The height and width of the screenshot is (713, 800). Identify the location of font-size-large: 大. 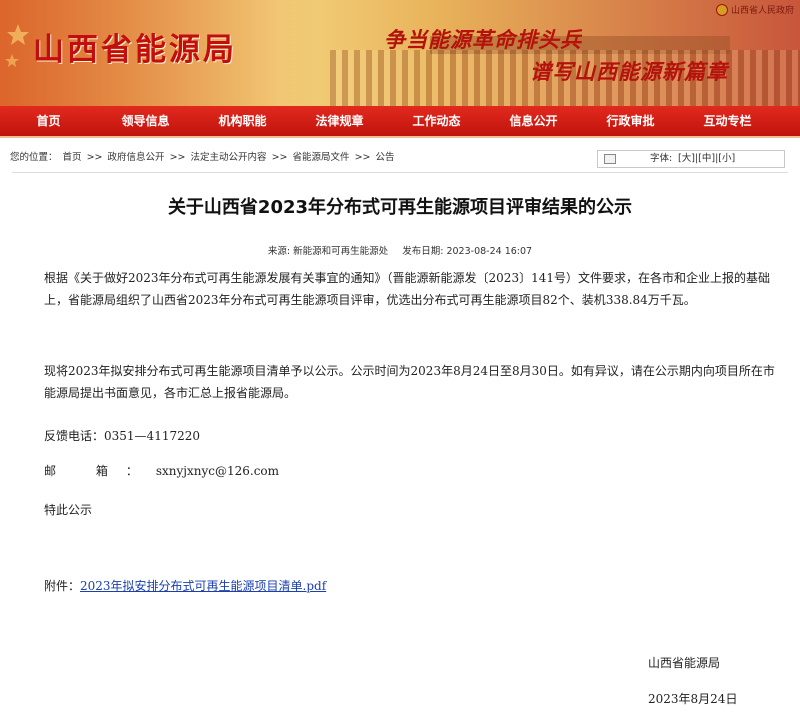
(687, 158).